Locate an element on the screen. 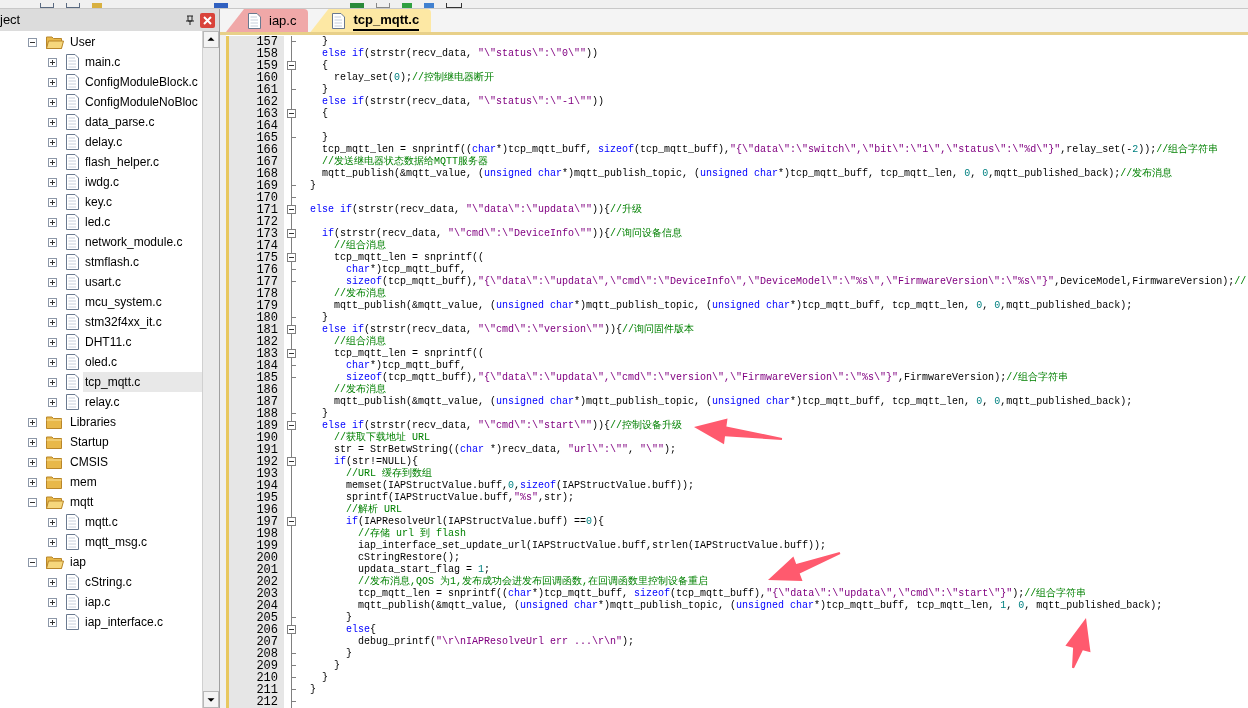 Image resolution: width=1248 pixels, height=708 pixels. tree-item: mcu_system.c is located at coordinates (123, 302).